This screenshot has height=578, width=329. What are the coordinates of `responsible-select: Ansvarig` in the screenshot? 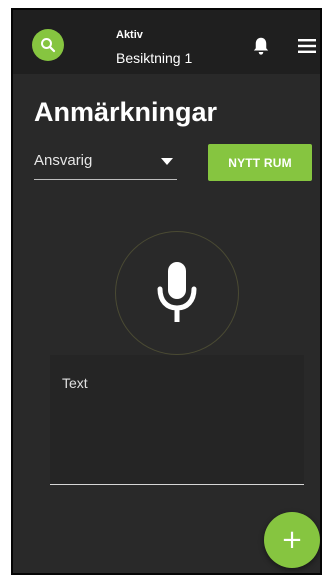 It's located at (105, 164).